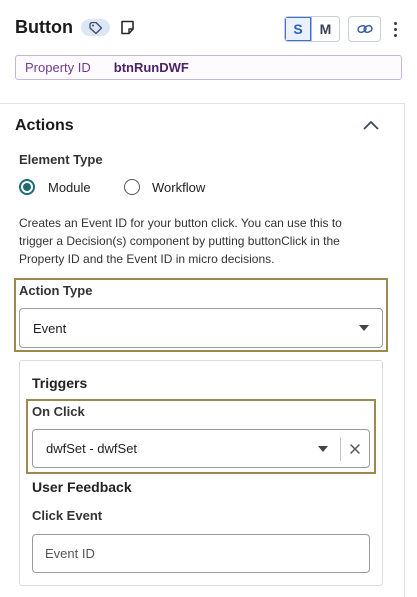 The width and height of the screenshot is (417, 597). Describe the element at coordinates (151, 67) in the screenshot. I see `property-id-value: btnRunDWF` at that location.